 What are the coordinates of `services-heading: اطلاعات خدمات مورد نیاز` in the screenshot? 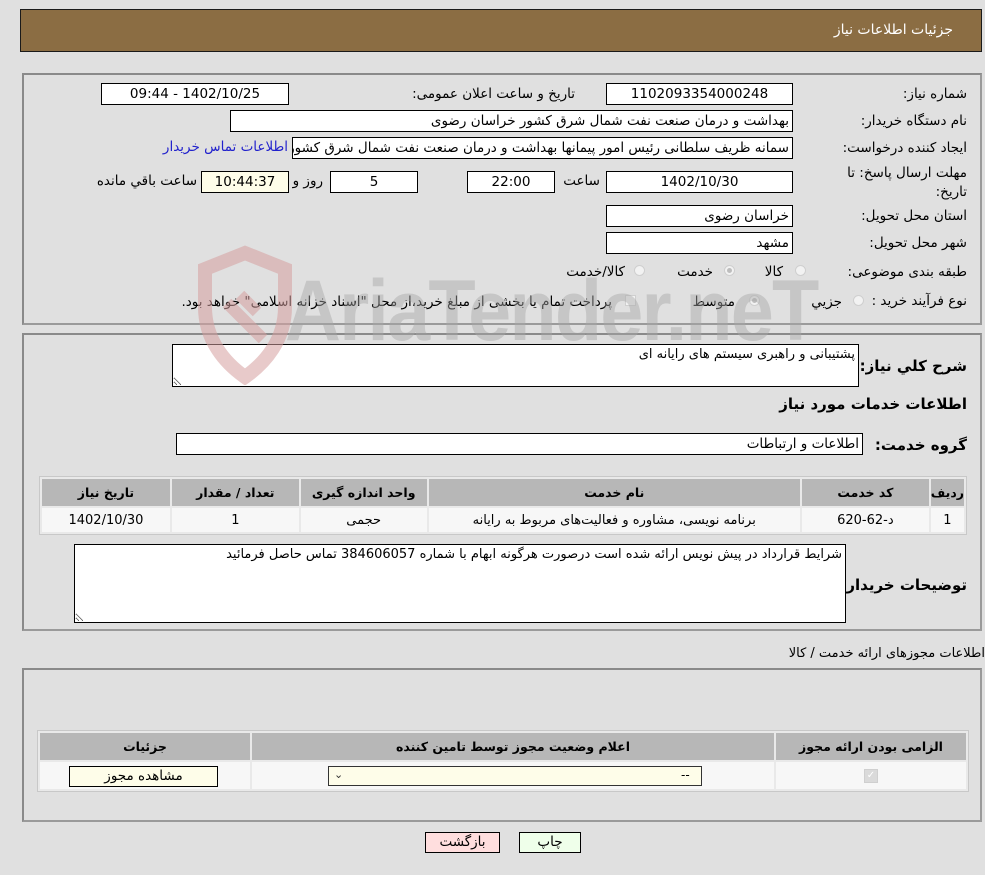 It's located at (873, 404).